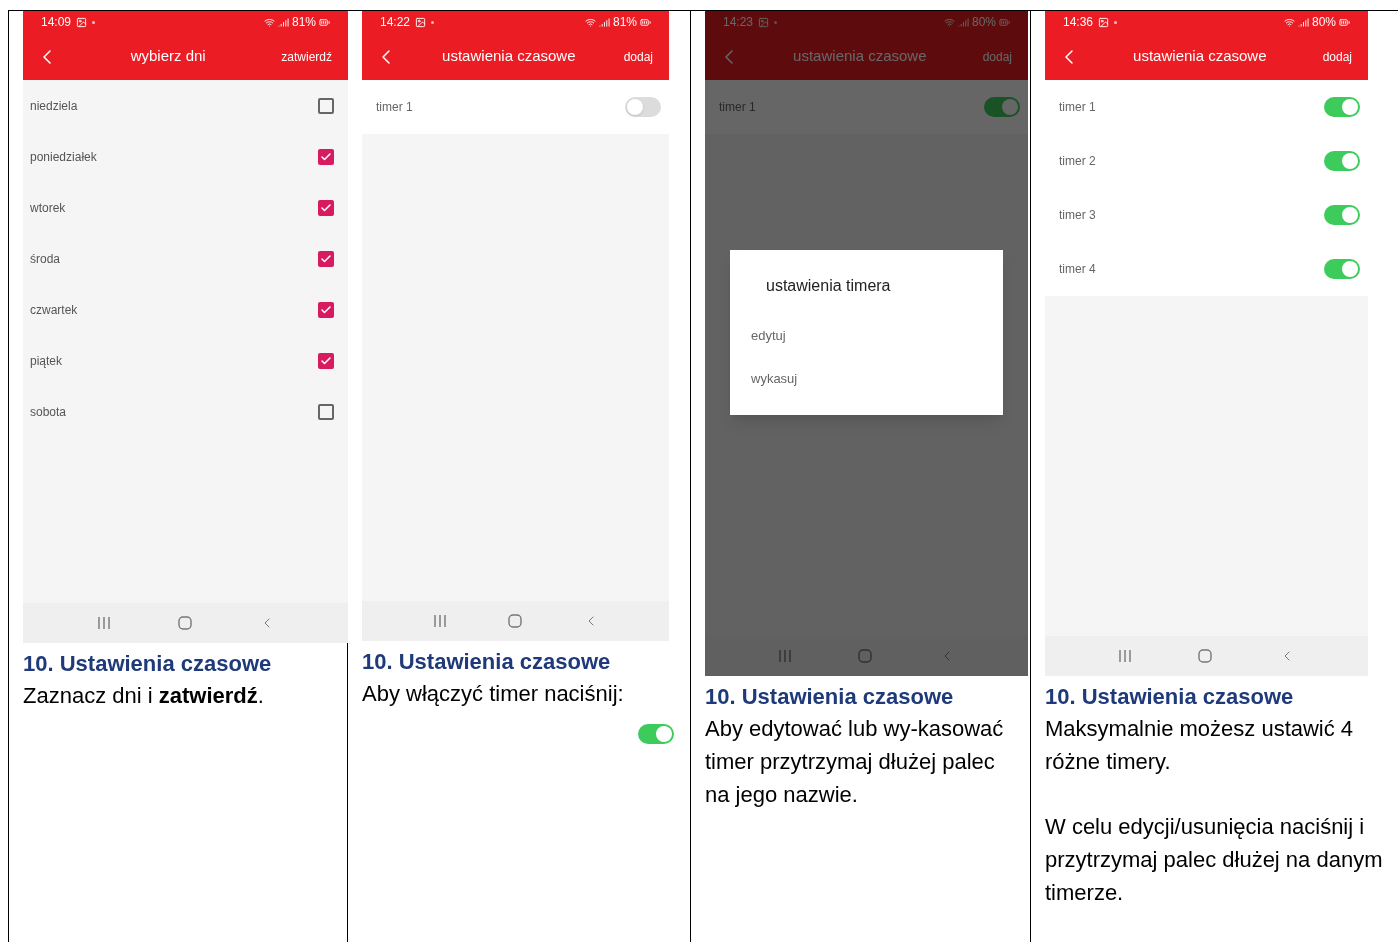 The image size is (1398, 942). I want to click on day-label: sobota, so click(48, 412).